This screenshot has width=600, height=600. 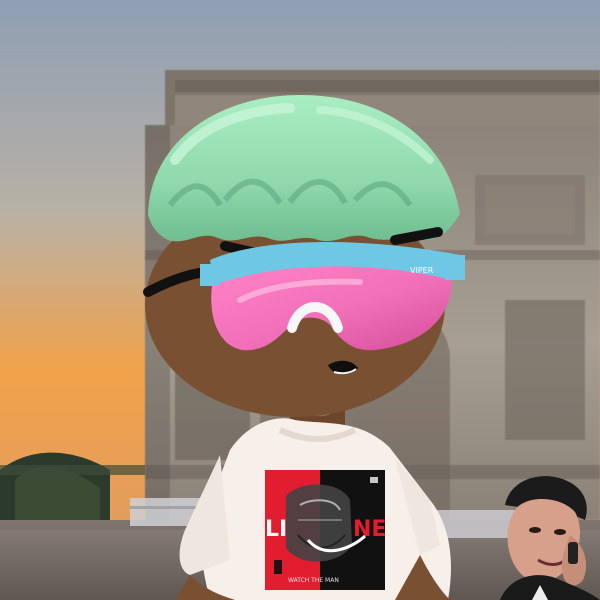 What do you see at coordinates (313, 580) in the screenshot?
I see `print-caption: WATCH THE MAN` at bounding box center [313, 580].